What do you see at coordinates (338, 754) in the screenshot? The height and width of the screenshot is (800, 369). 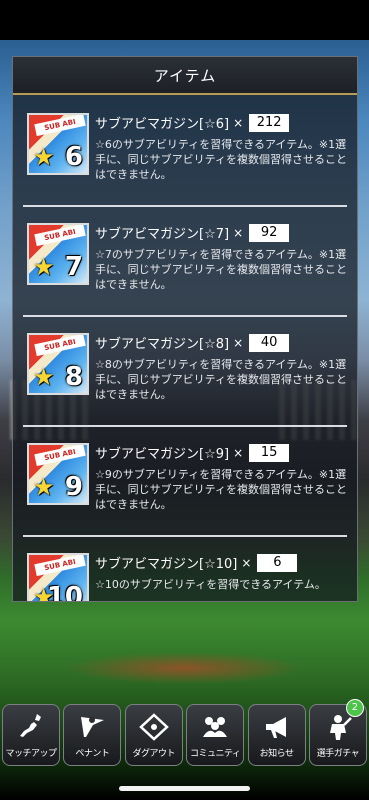 I see `tab-label: 選手ガチャ` at bounding box center [338, 754].